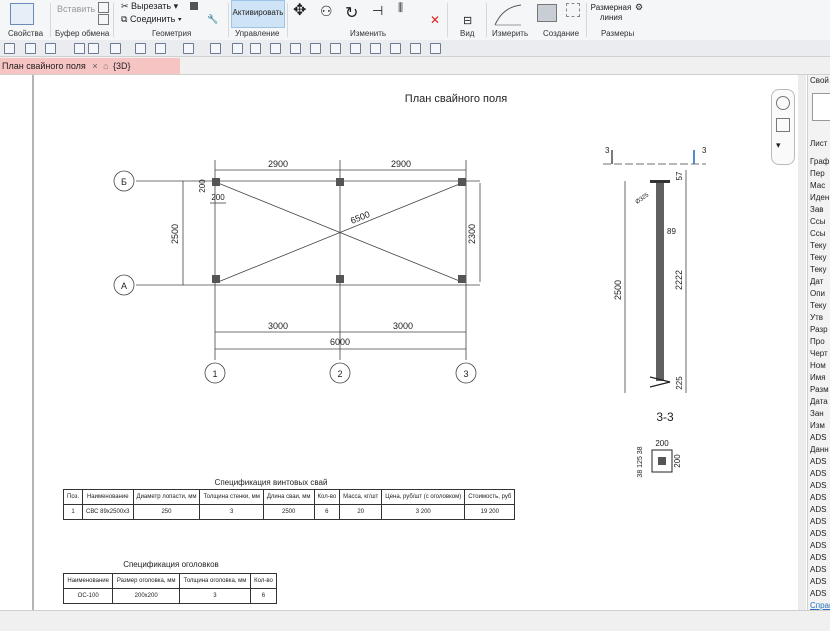 Image resolution: width=830 pixels, height=631 pixels. Describe the element at coordinates (255, 48) in the screenshot. I see `section-icon` at that location.